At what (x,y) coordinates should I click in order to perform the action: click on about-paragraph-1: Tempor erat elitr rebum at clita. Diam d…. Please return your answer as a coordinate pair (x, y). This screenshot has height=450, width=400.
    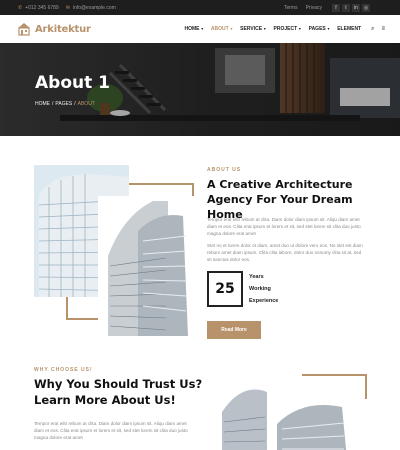
    Looking at the image, I should click on (284, 227).